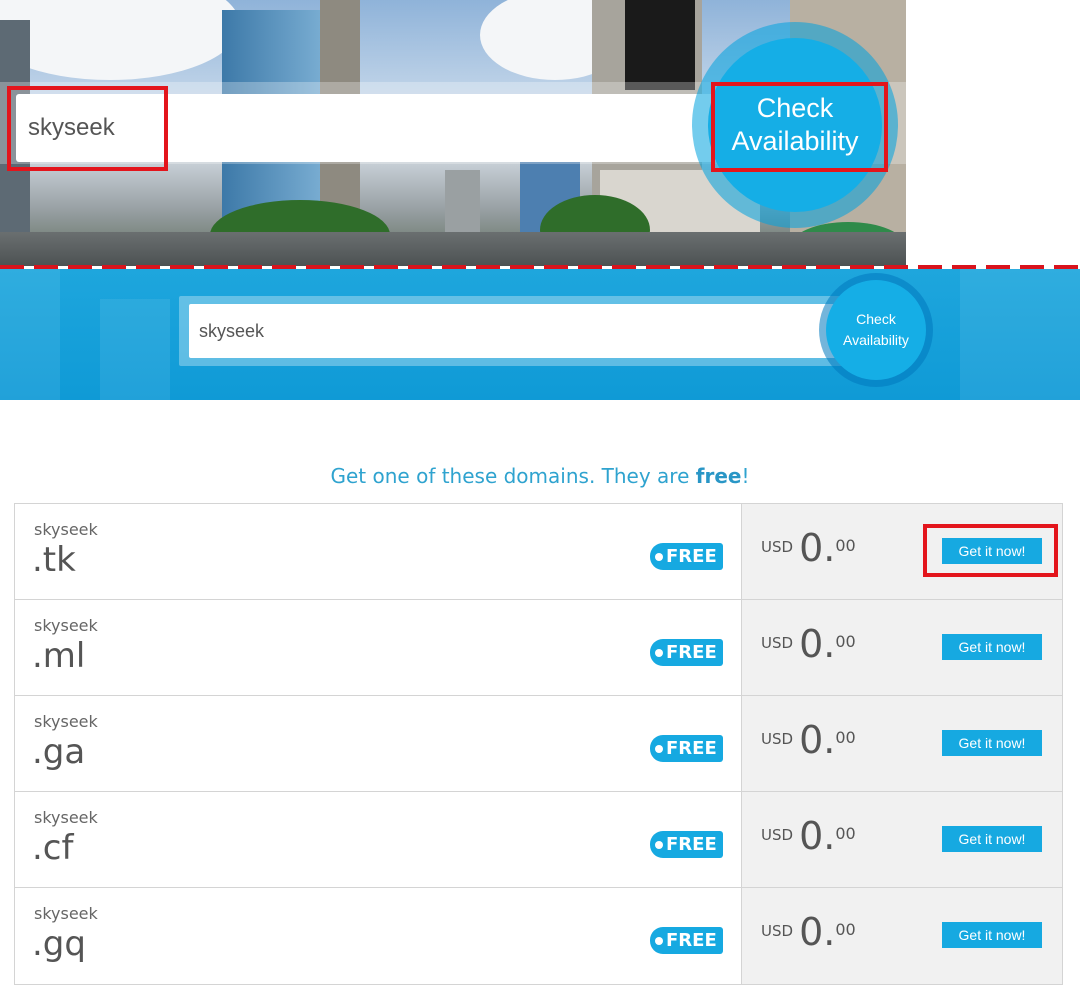  I want to click on free-domains-heading: Get one of these domains. They are free!, so click(540, 476).